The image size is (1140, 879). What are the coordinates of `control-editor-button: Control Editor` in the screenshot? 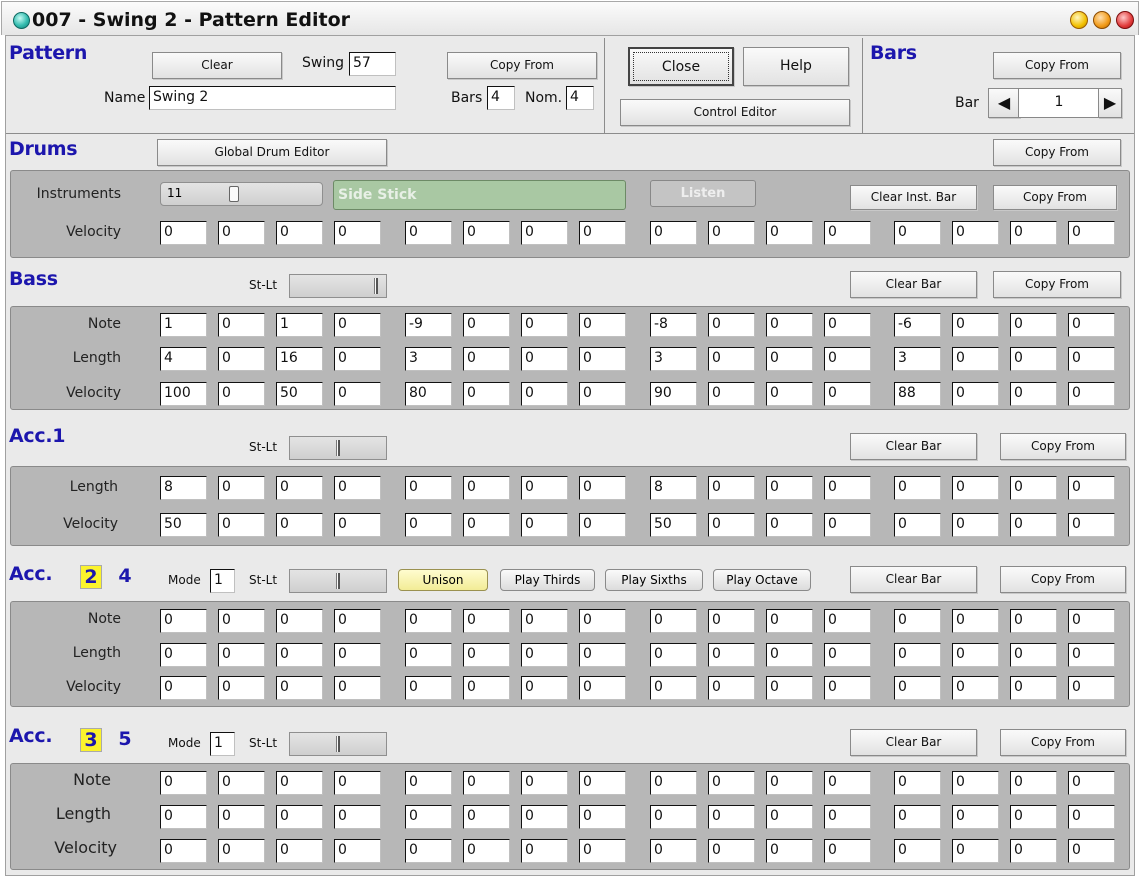 It's located at (735, 112).